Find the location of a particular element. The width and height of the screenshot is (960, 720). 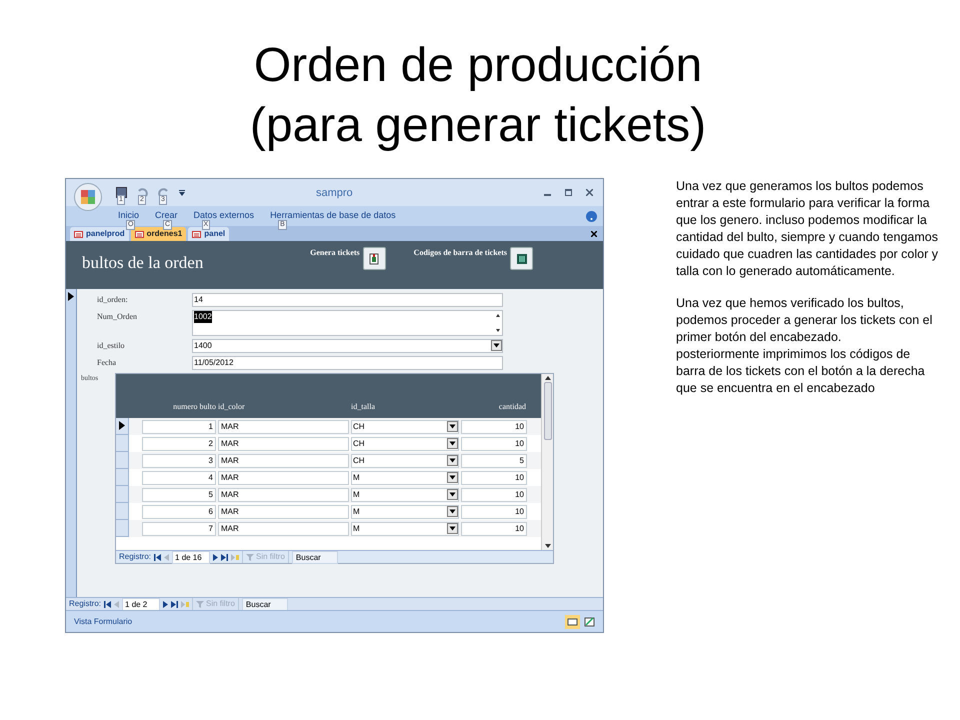

field-label: id_estilo is located at coordinates (111, 346).